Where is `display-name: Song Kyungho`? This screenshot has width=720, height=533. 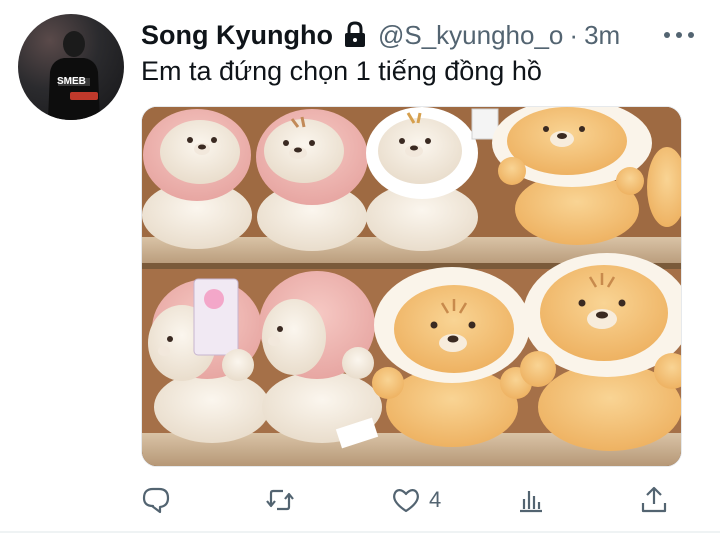
display-name: Song Kyungho is located at coordinates (237, 35).